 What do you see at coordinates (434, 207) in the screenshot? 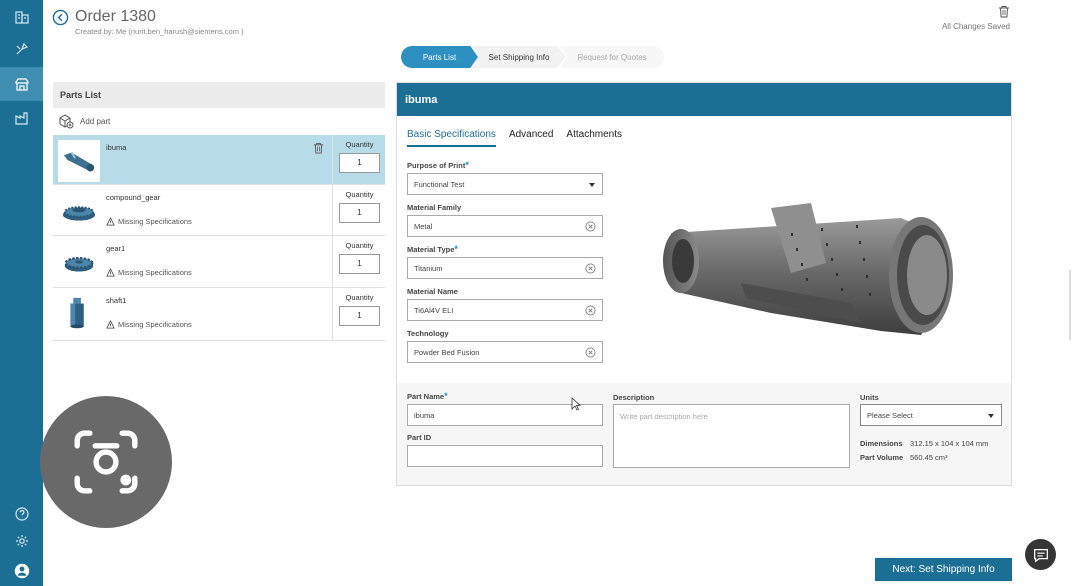
I see `material-family-label: Material Family` at bounding box center [434, 207].